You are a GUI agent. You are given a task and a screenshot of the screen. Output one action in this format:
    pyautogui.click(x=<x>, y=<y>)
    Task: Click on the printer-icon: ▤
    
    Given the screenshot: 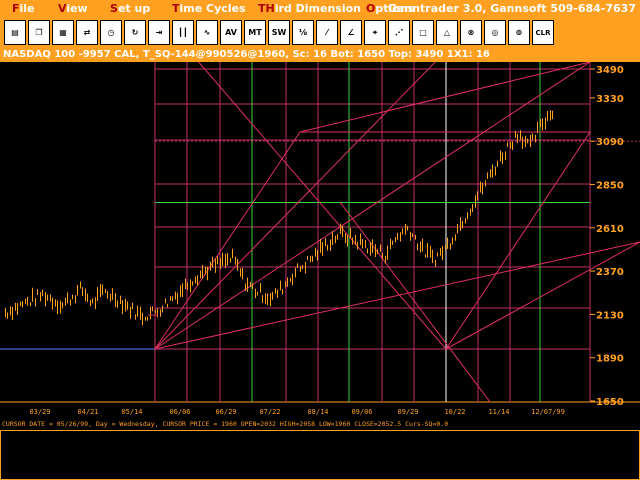 What is the action you would take?
    pyautogui.click(x=15, y=32)
    